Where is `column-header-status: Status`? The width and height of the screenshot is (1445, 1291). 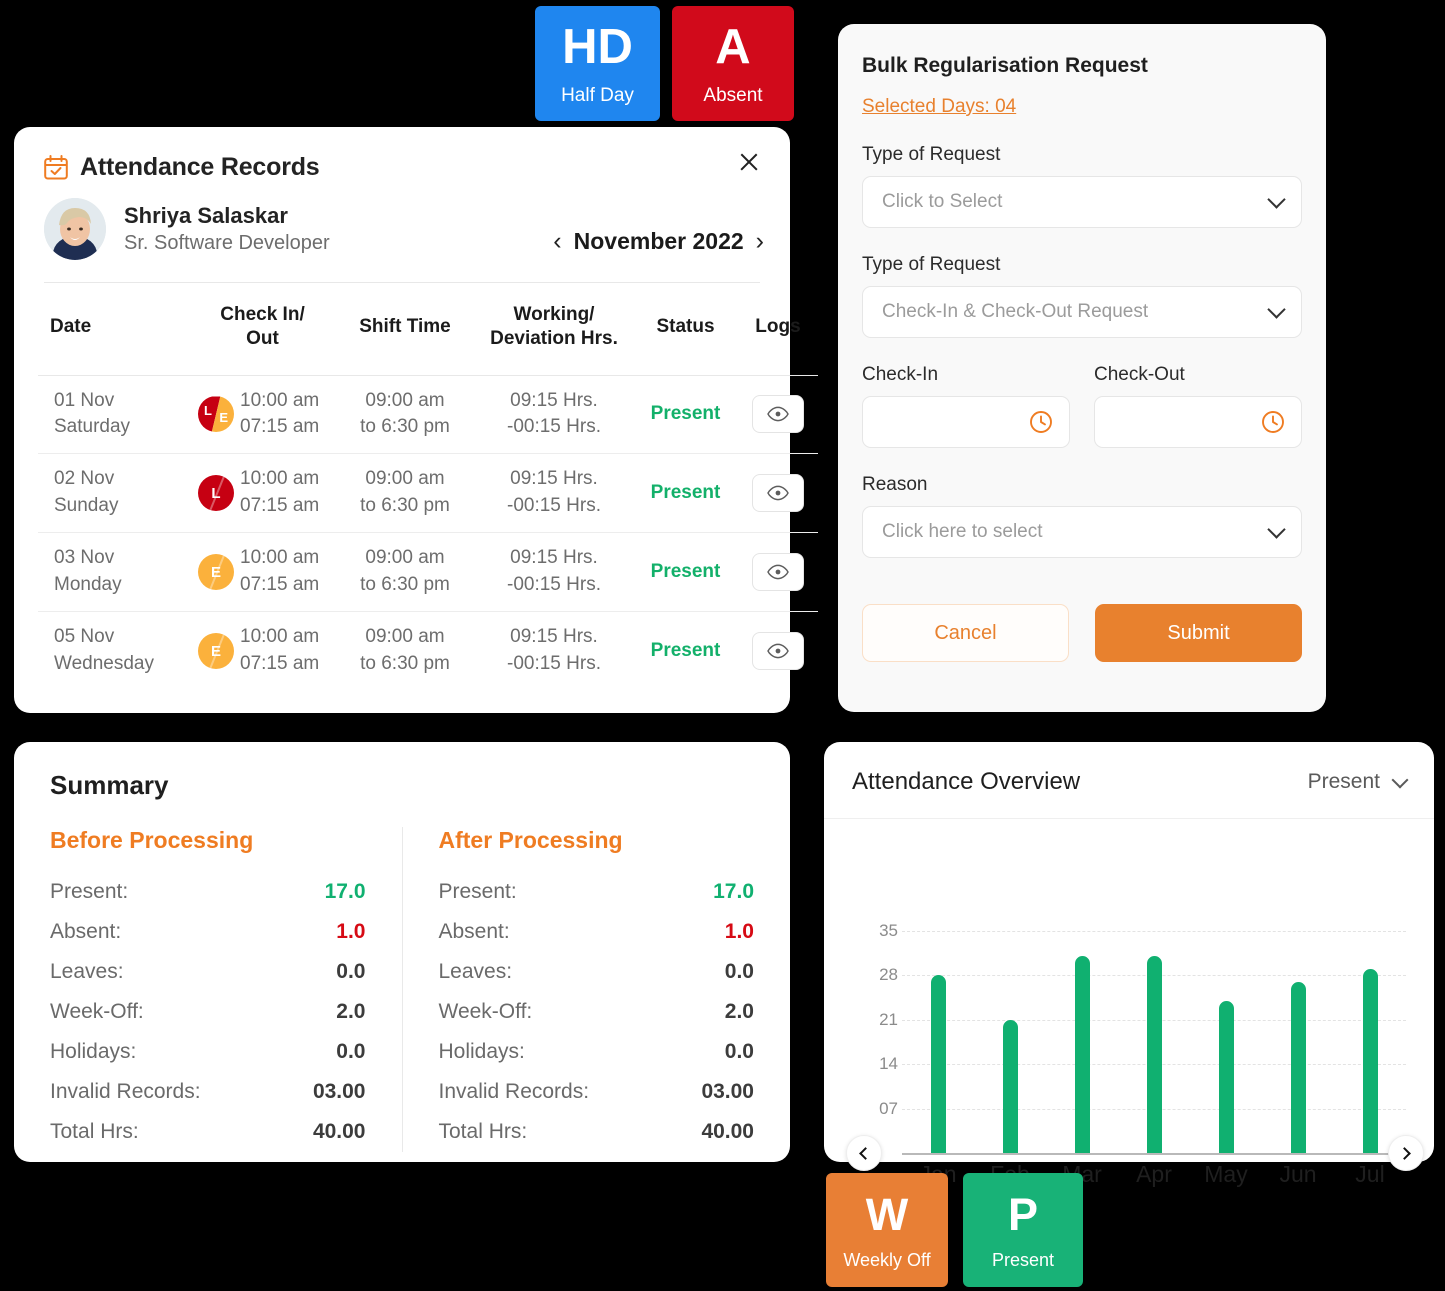
column-header-status: Status is located at coordinates (685, 326).